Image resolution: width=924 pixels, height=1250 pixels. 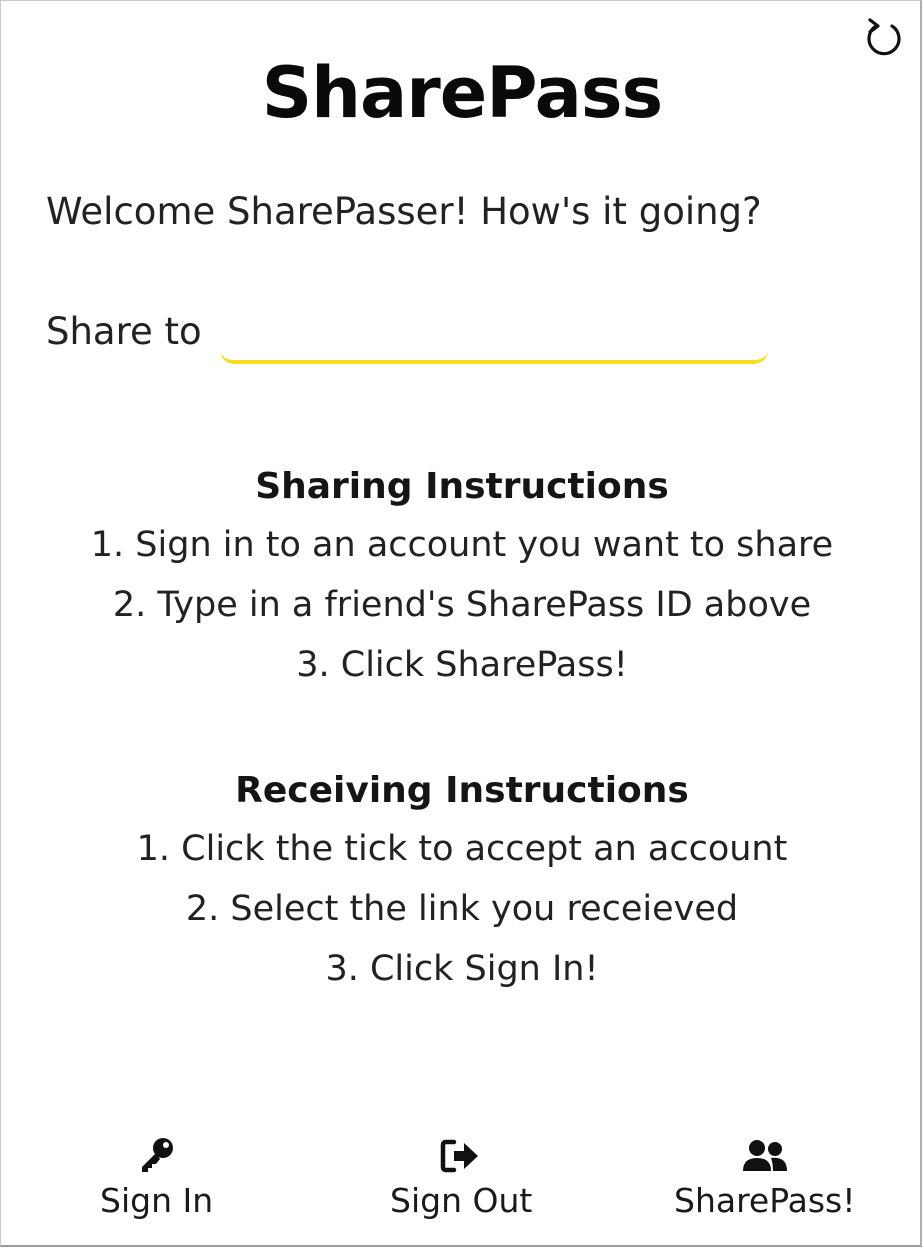 I want to click on share-to-input, so click(x=493, y=337).